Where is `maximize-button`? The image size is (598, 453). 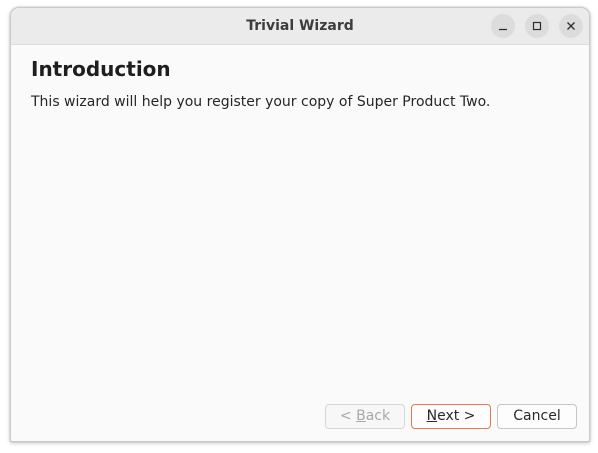
maximize-button is located at coordinates (537, 26).